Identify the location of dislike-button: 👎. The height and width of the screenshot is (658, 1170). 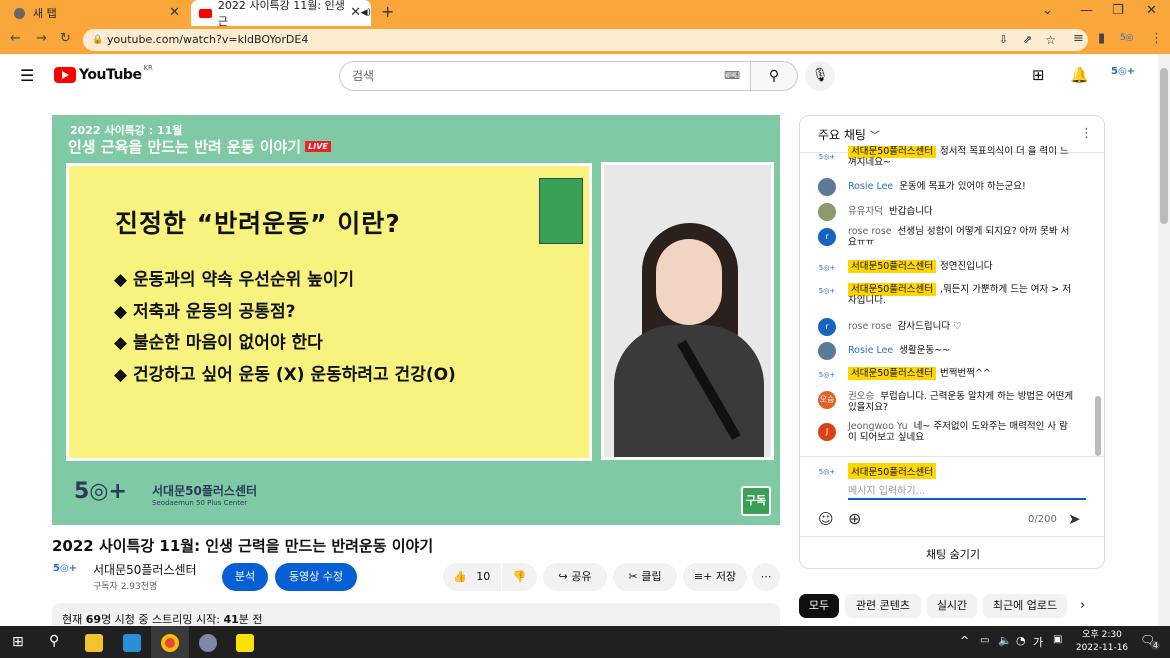
(519, 577).